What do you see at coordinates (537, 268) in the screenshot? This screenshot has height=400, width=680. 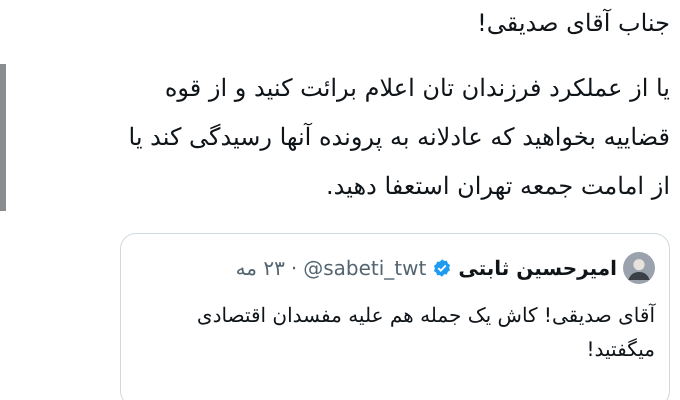 I see `author-name: امیرحسین ثابتی` at bounding box center [537, 268].